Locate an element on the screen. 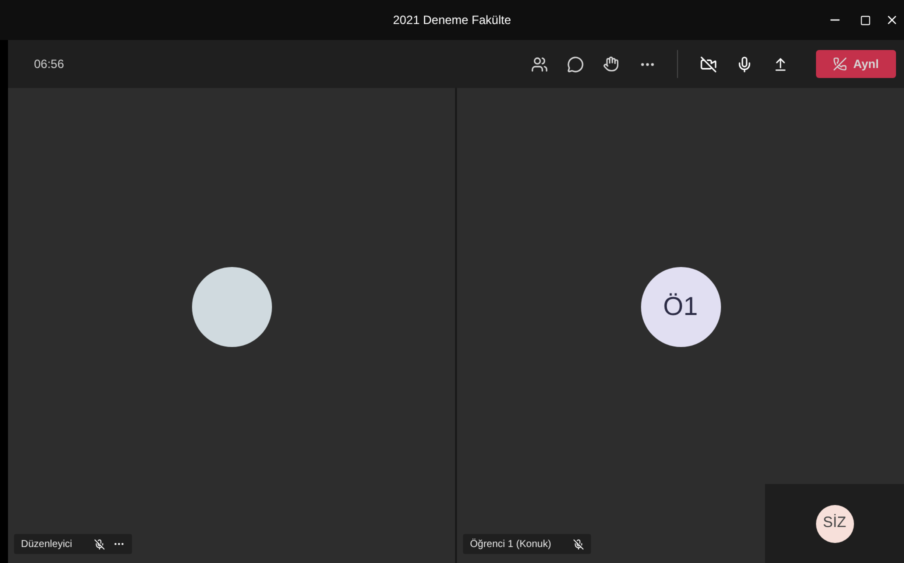 The height and width of the screenshot is (563, 904). maximize-icon is located at coordinates (865, 20).